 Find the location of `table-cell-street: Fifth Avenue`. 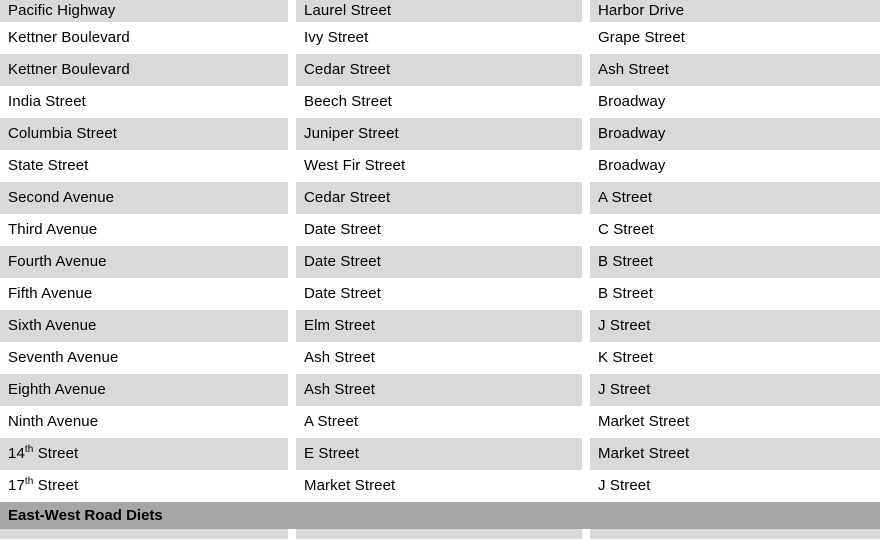

table-cell-street: Fifth Avenue is located at coordinates (144, 294).